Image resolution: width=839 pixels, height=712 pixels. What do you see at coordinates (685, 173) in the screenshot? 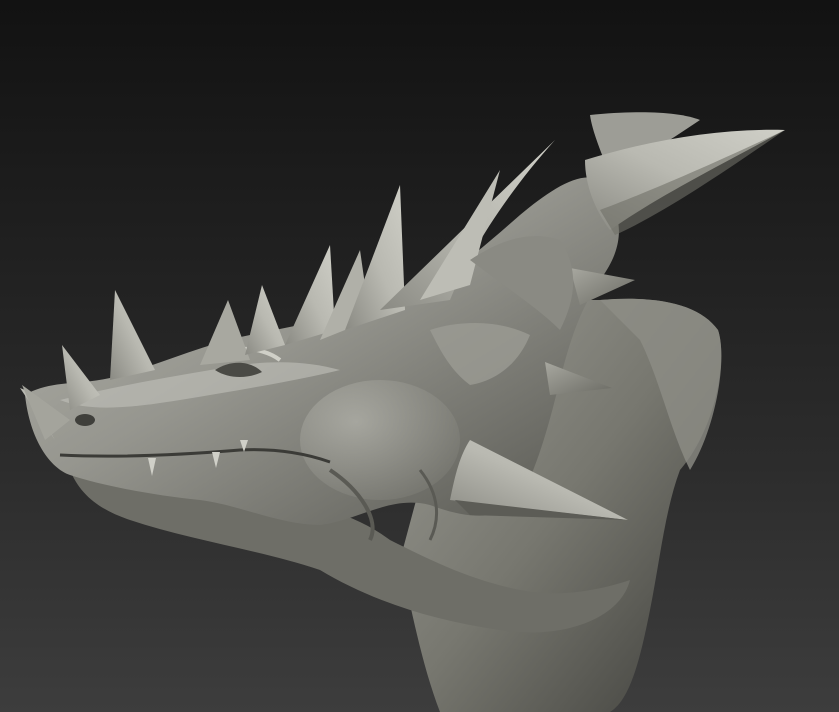
I see `rear-horns` at bounding box center [685, 173].